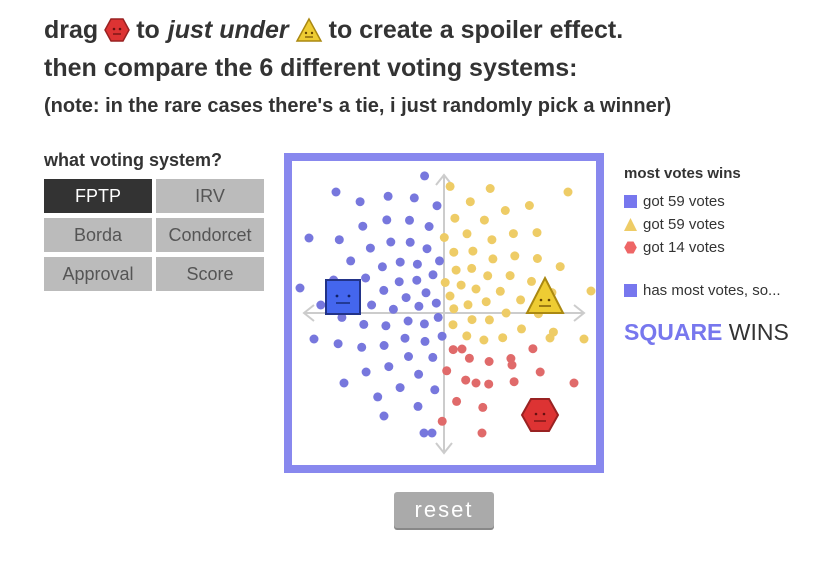  What do you see at coordinates (476, 30) in the screenshot?
I see `instruction-effect-text: to create a spoiler effect.` at bounding box center [476, 30].